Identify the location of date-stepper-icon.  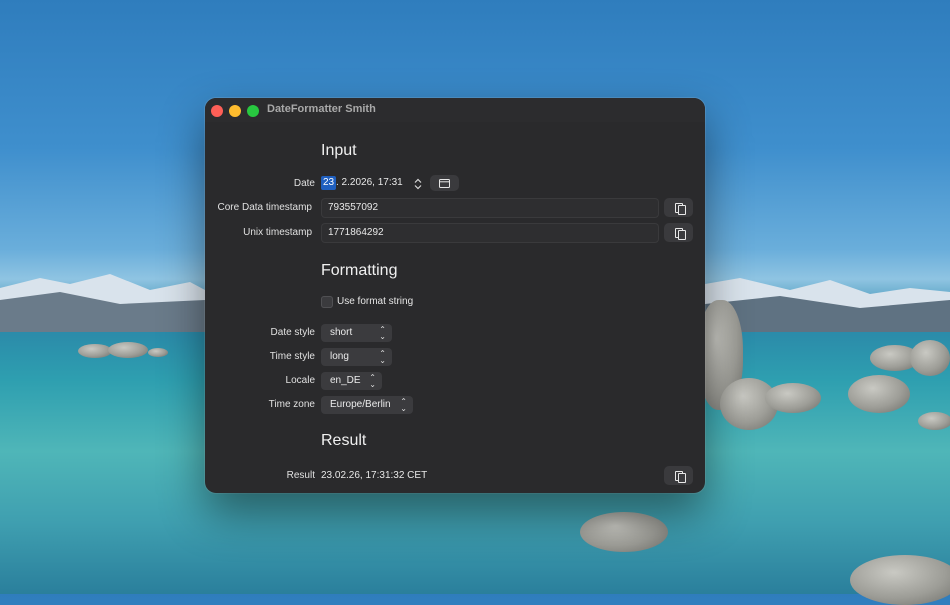
(418, 183).